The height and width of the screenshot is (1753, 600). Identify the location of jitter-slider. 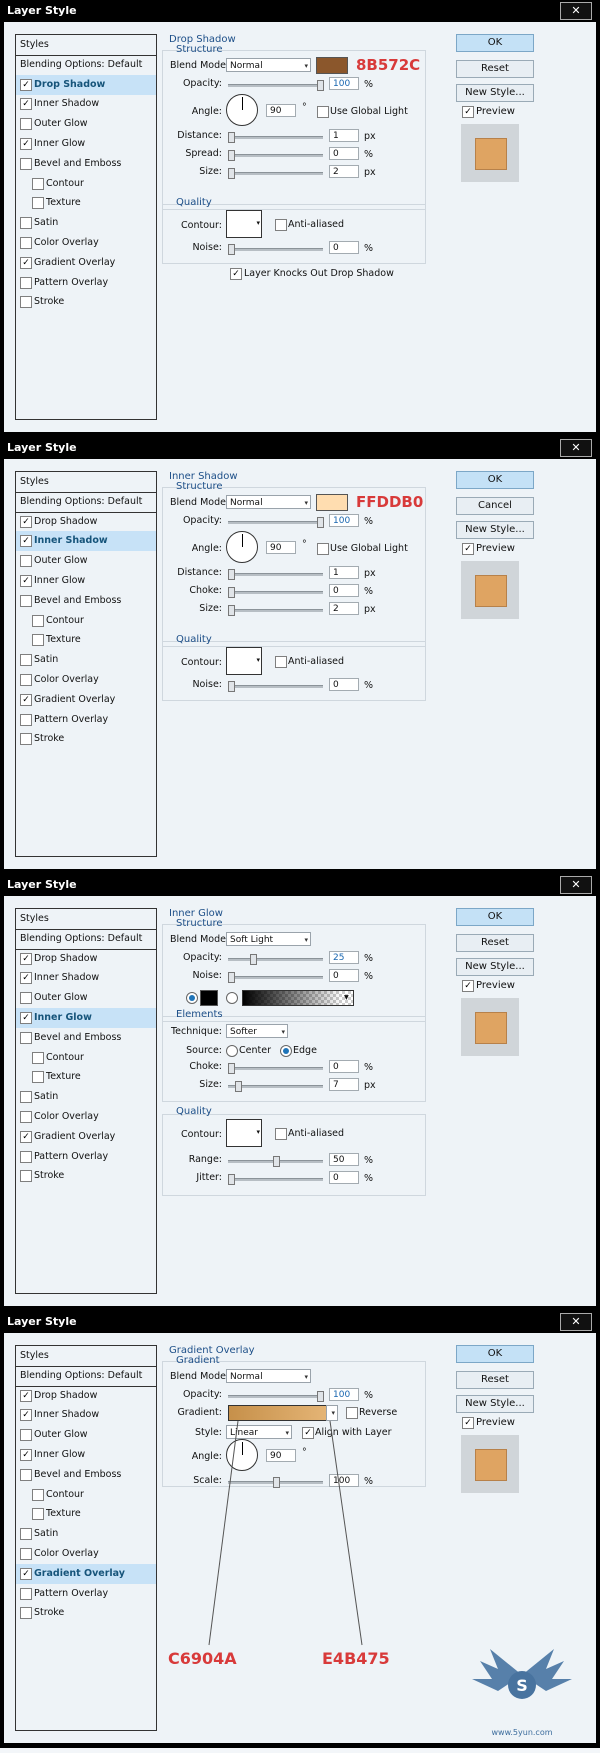
(275, 1179).